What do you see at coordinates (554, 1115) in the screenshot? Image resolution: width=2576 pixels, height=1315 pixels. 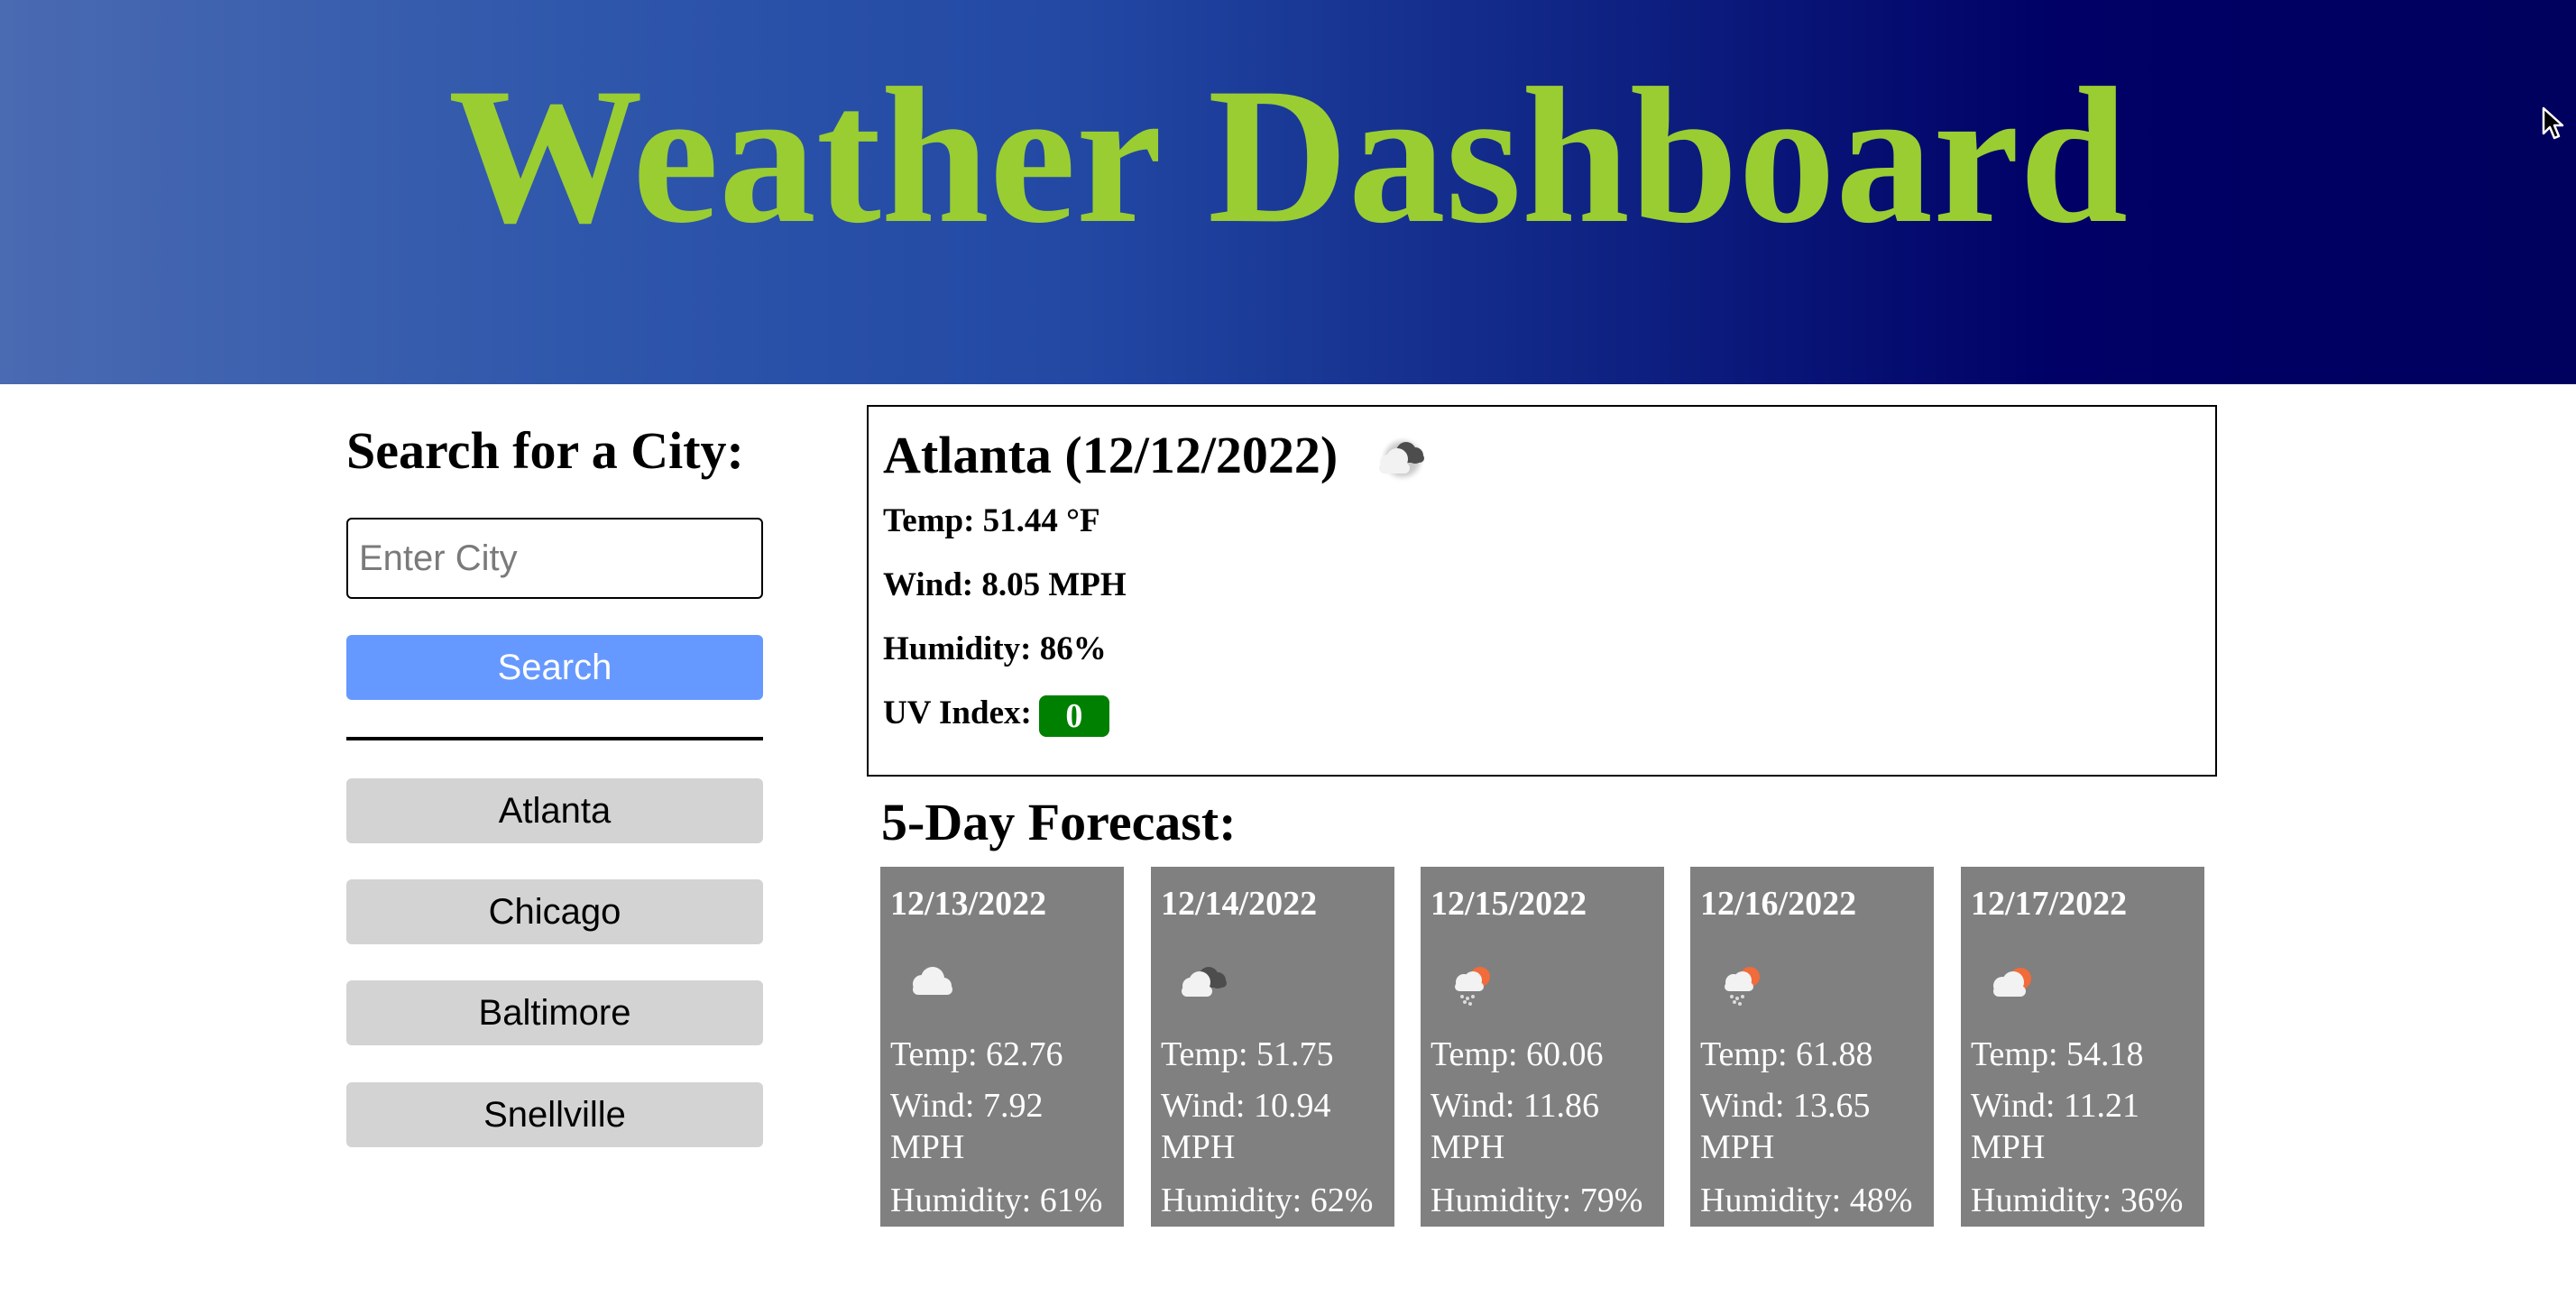 I see `history-button-snellville: Snellville` at bounding box center [554, 1115].